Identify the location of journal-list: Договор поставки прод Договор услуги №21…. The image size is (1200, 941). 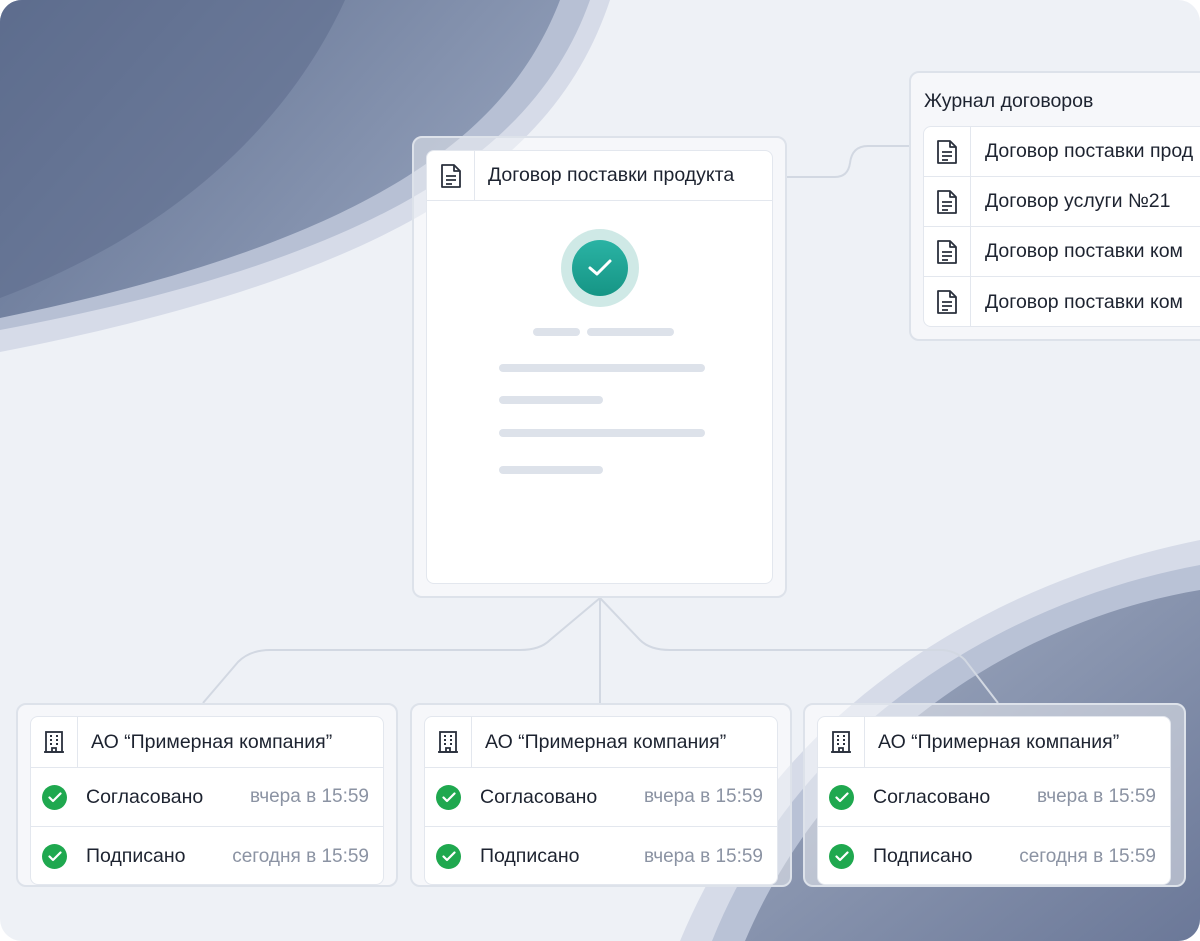
(1061, 226).